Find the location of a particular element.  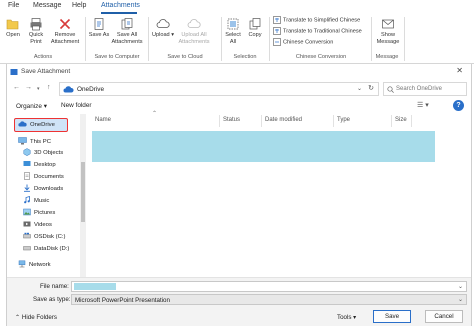

translate-traditional-label: Translate to Traditional Chinese is located at coordinates (322, 31).